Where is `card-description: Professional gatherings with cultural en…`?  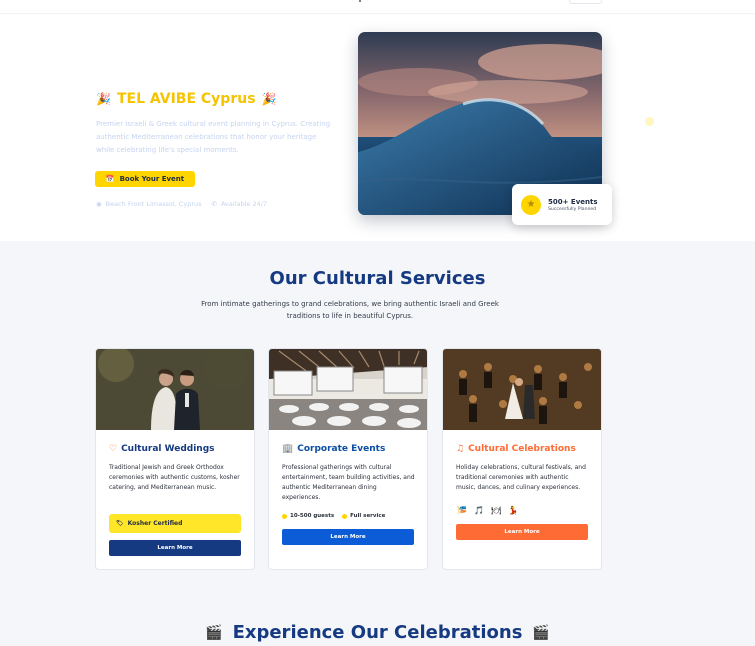
card-description: Professional gatherings with cultural en… is located at coordinates (348, 482).